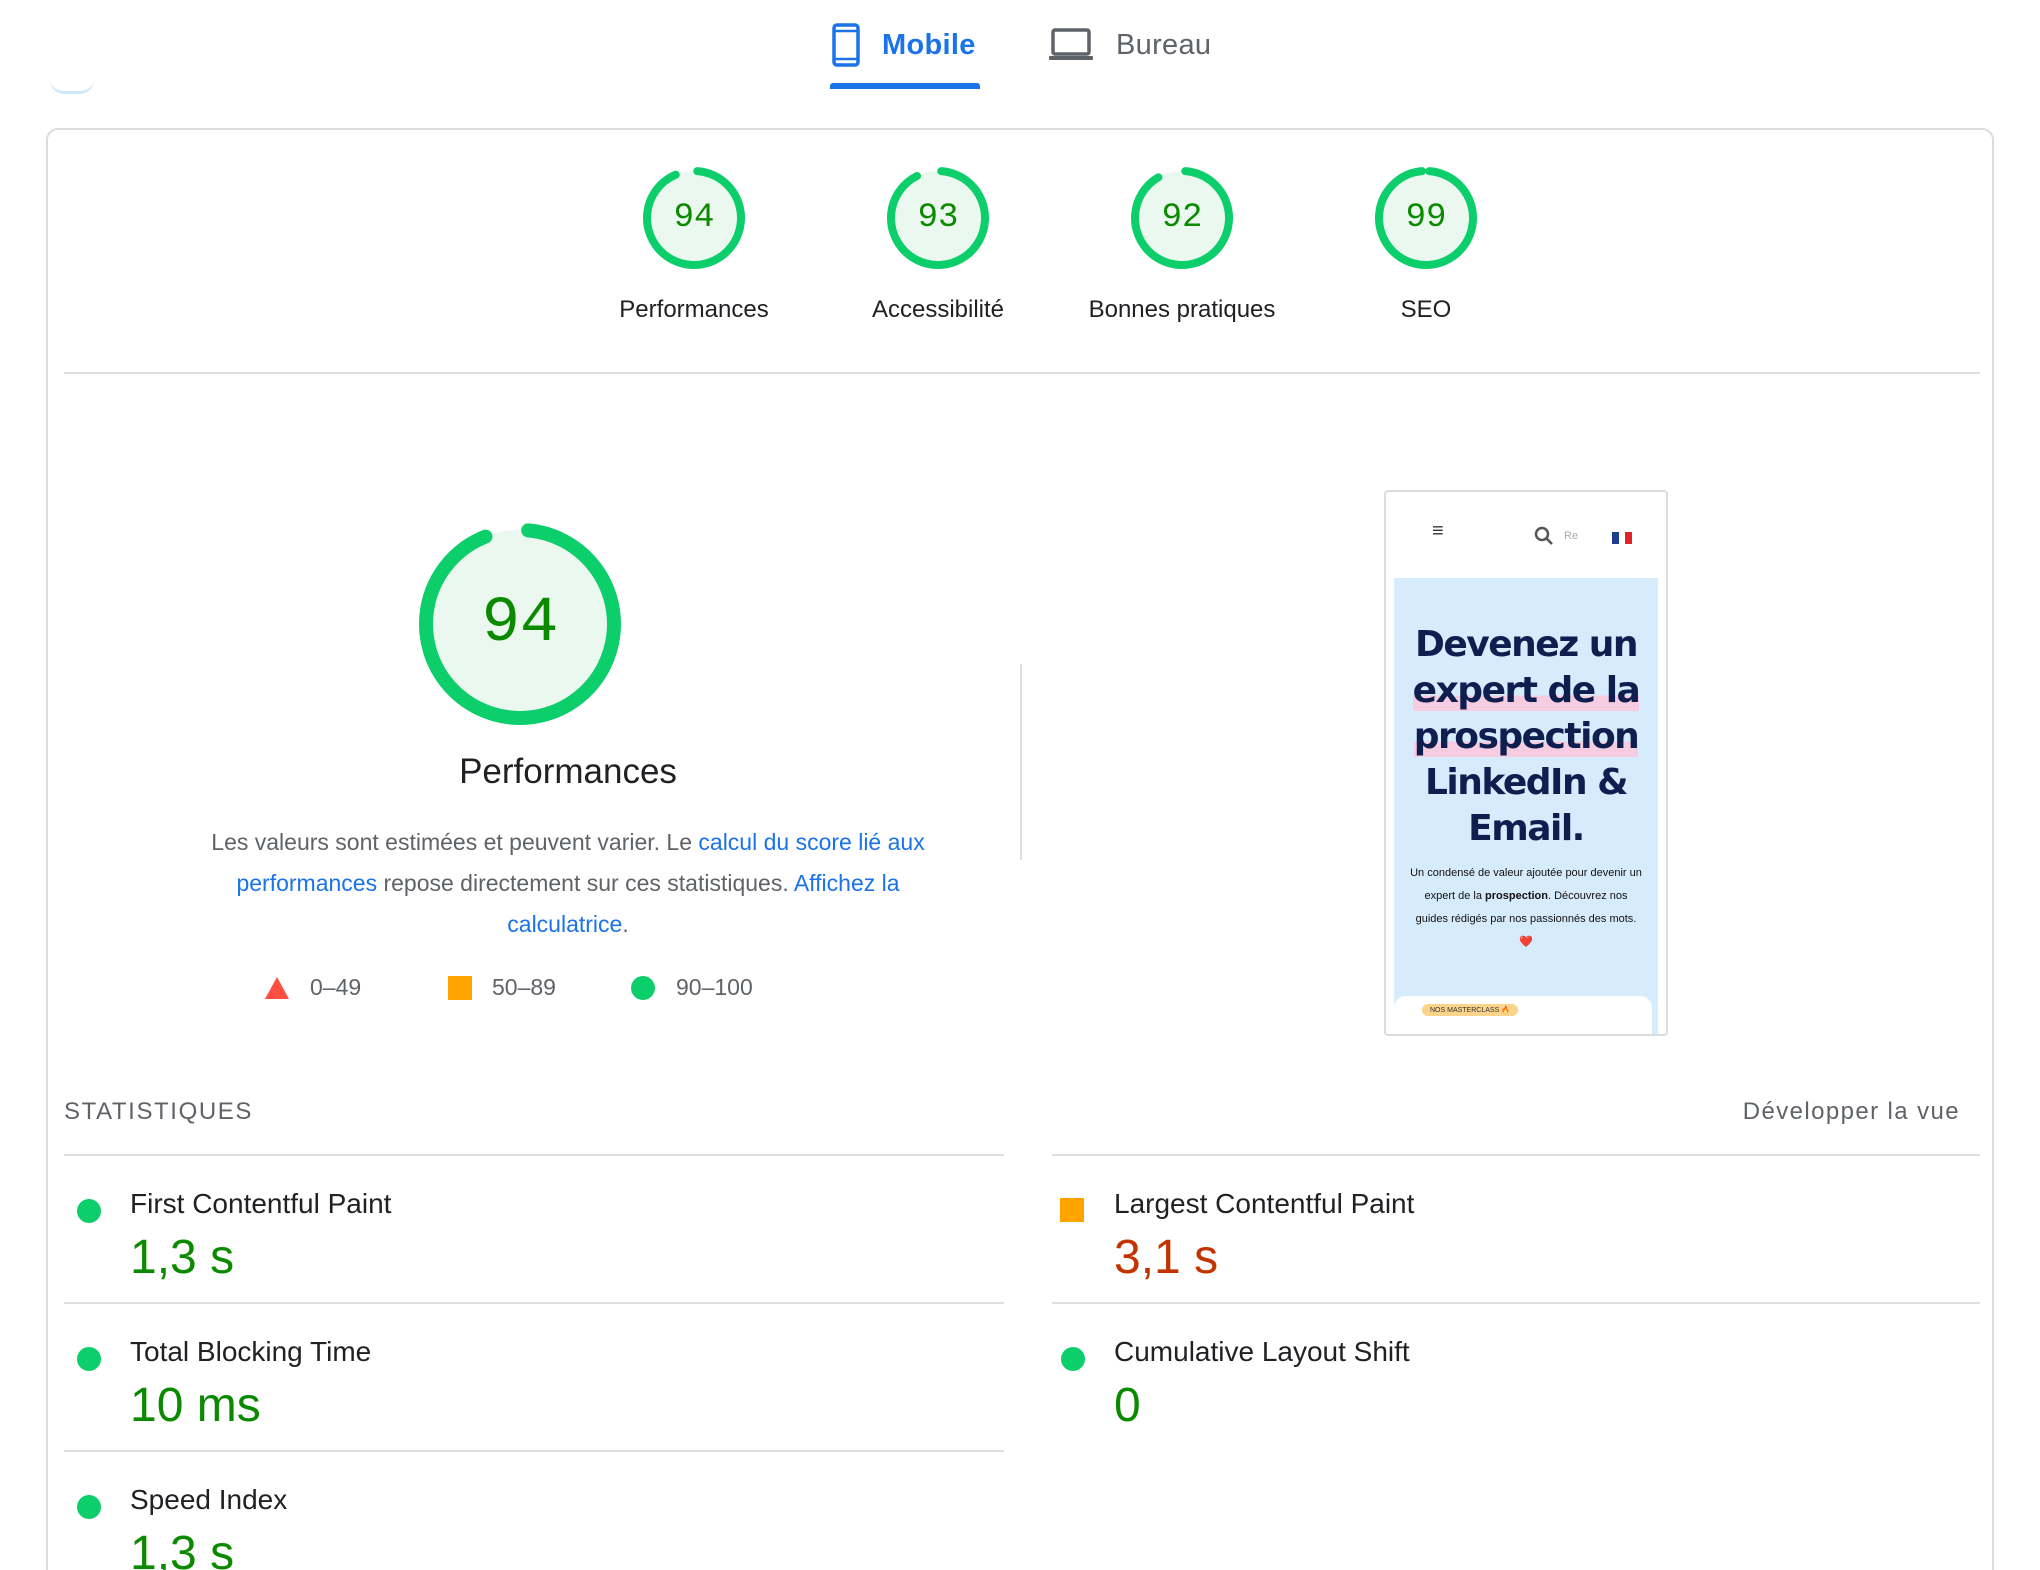  I want to click on headline-line: prospection, so click(1526, 737).